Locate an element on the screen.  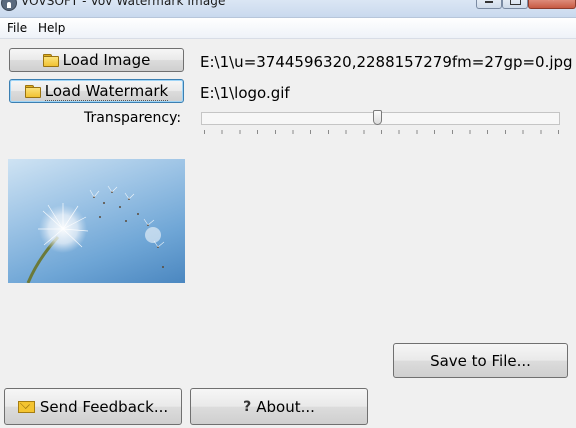
slider-thumb is located at coordinates (377, 117).